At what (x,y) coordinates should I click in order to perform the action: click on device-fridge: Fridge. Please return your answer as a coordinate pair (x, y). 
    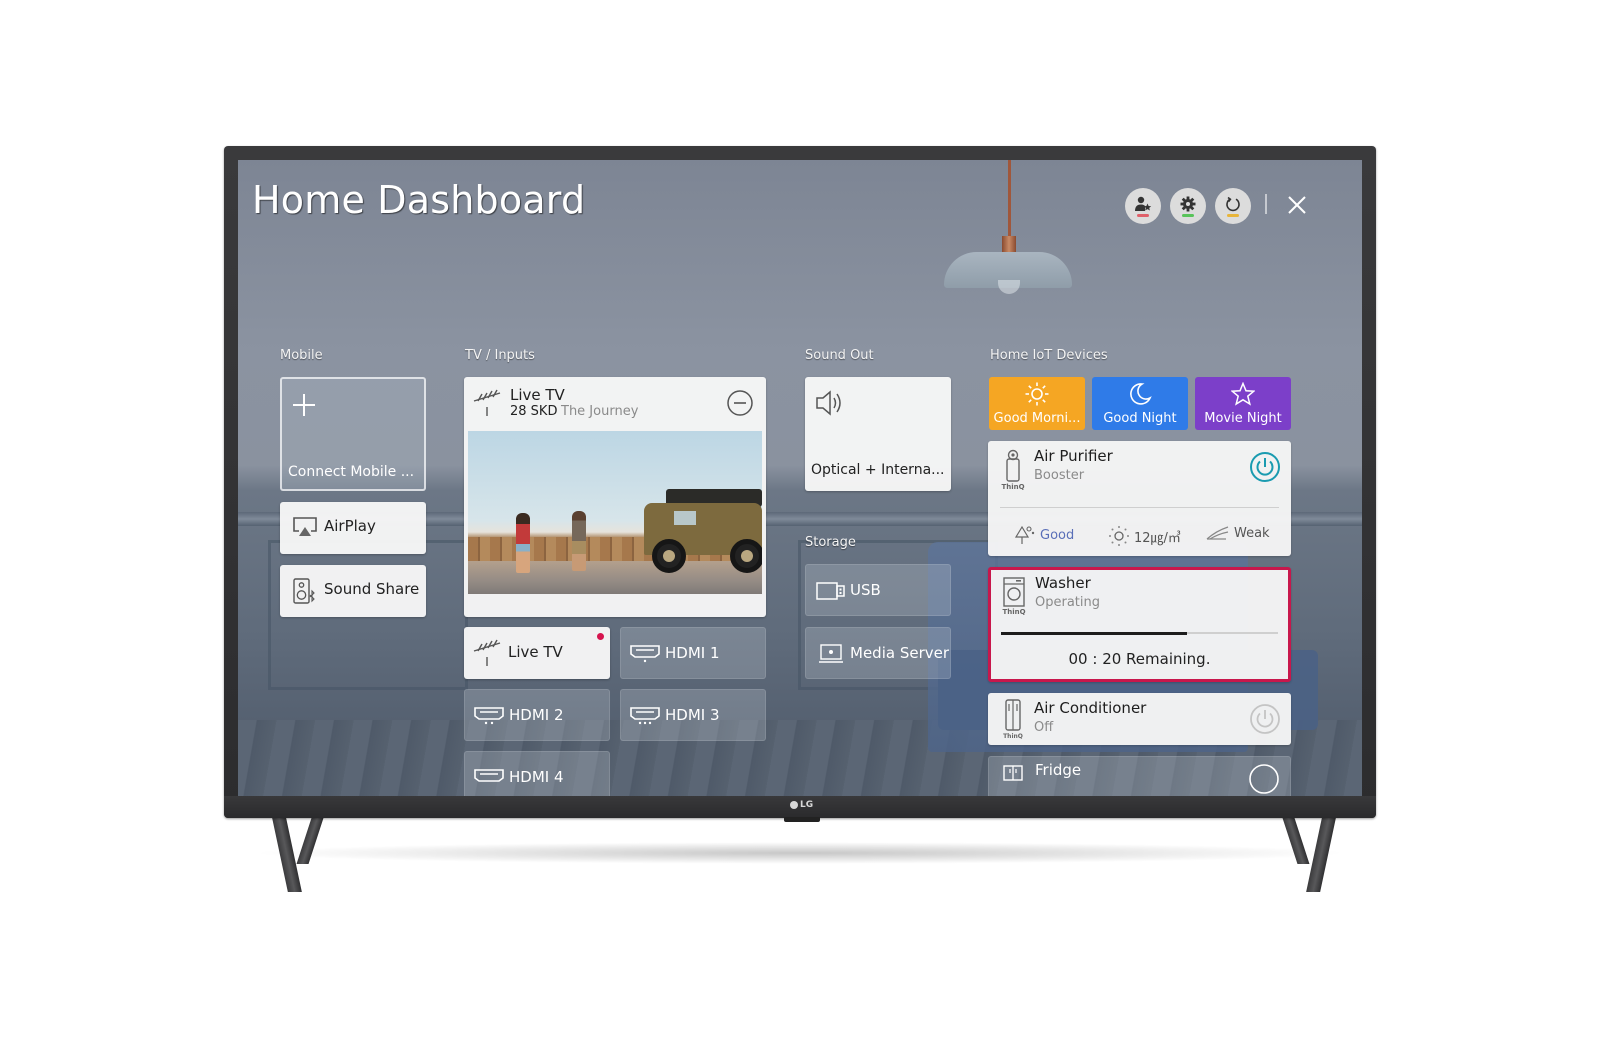
    Looking at the image, I should click on (1139, 776).